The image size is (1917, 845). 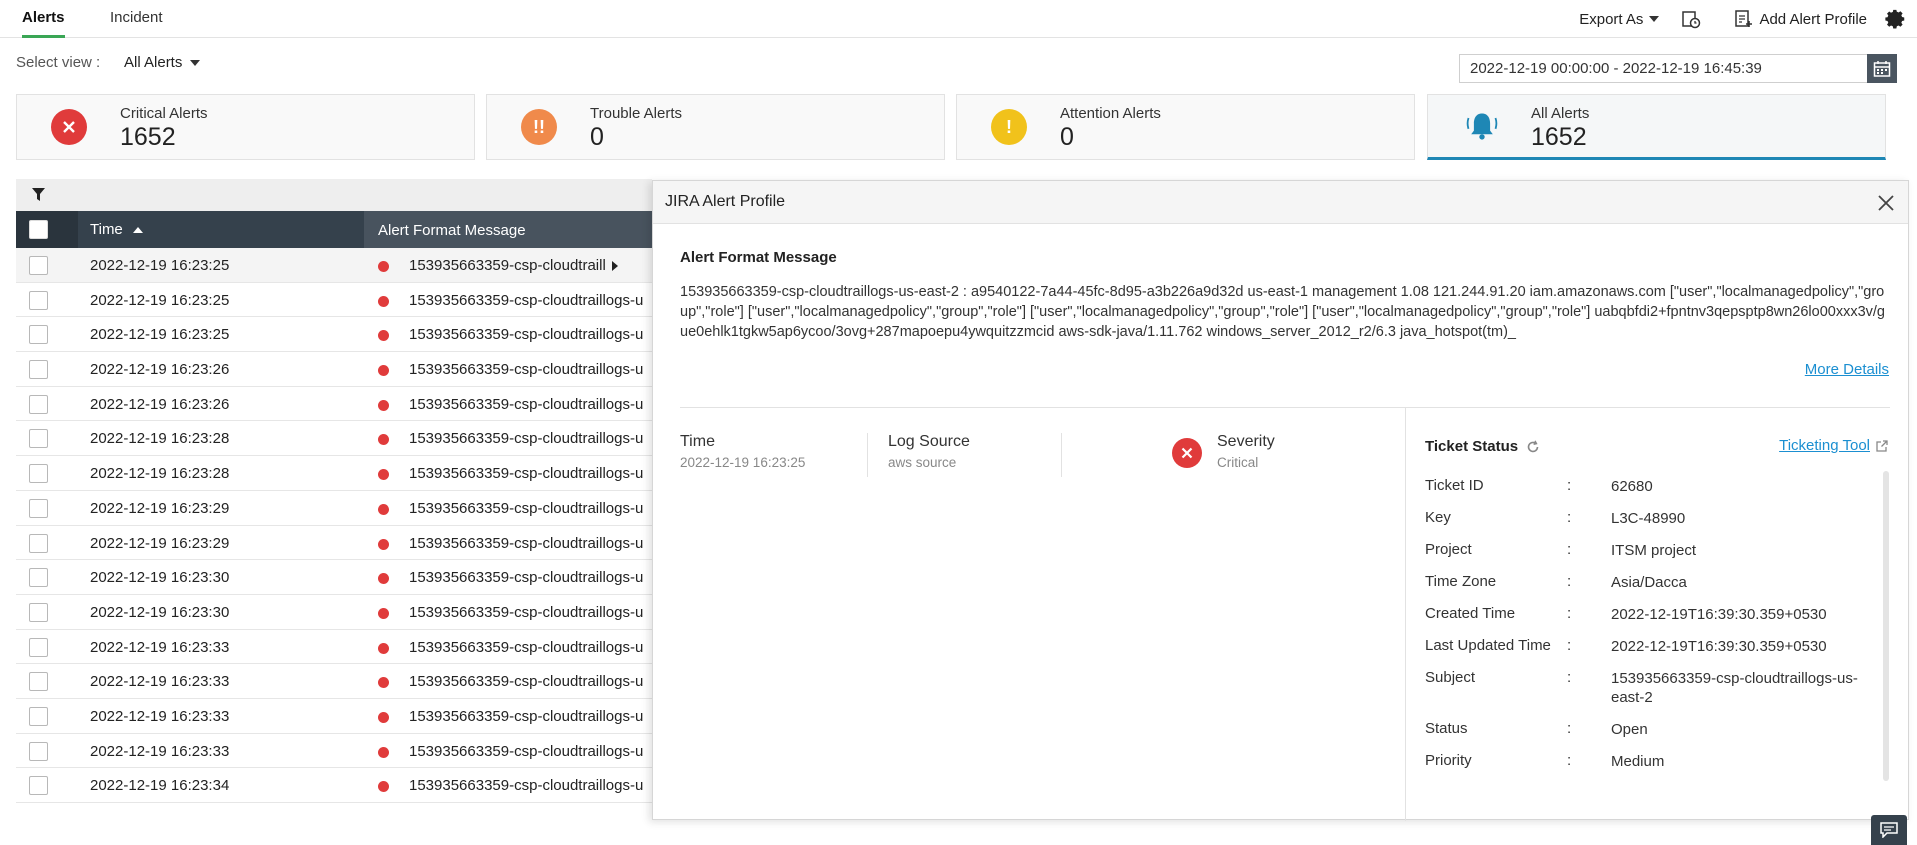 I want to click on header-checkbox-cell, so click(x=47, y=229).